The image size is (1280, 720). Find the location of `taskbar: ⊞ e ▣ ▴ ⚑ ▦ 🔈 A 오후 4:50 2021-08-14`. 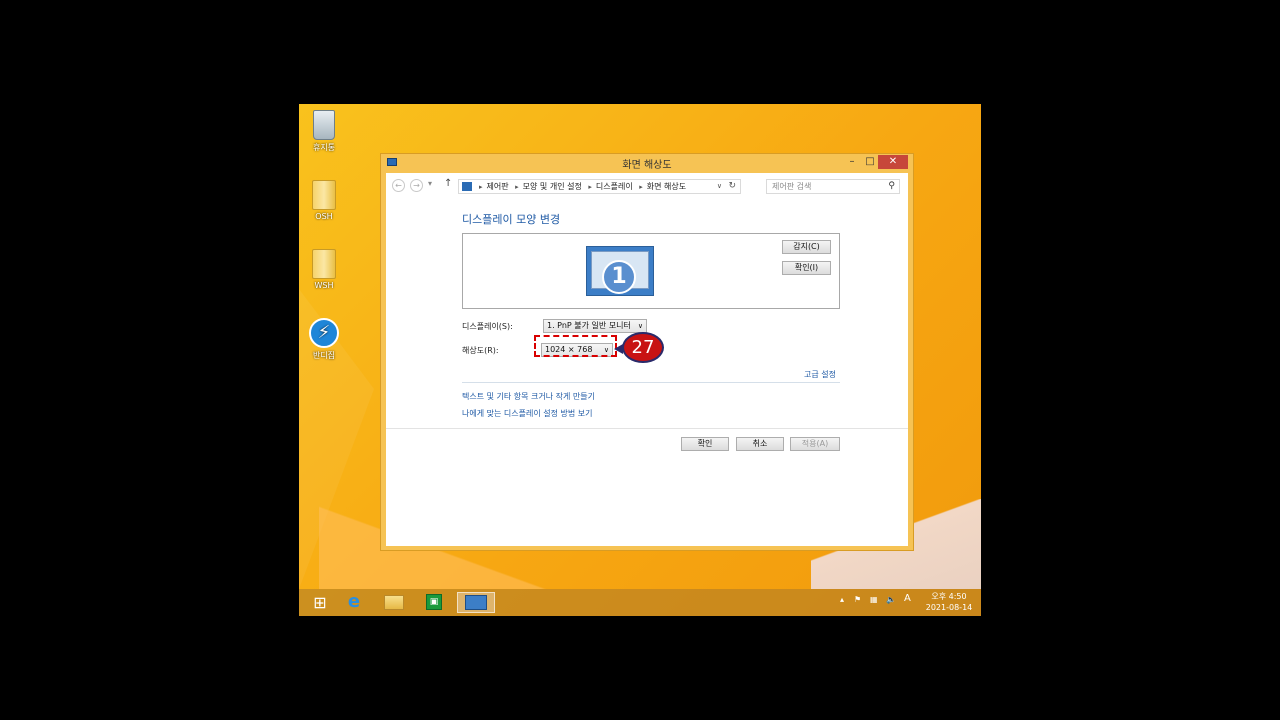

taskbar: ⊞ e ▣ ▴ ⚑ ▦ 🔈 A 오후 4:50 2021-08-14 is located at coordinates (640, 602).